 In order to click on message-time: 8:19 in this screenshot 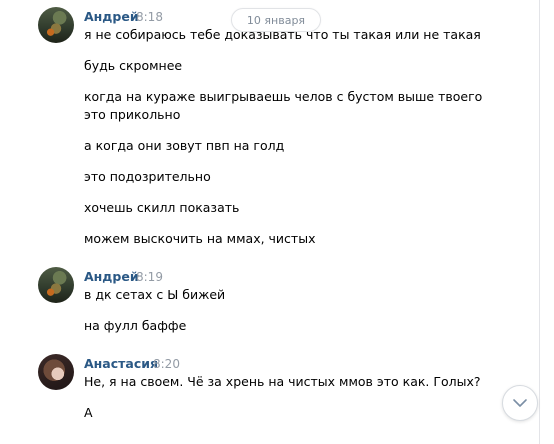, I will do `click(149, 277)`.